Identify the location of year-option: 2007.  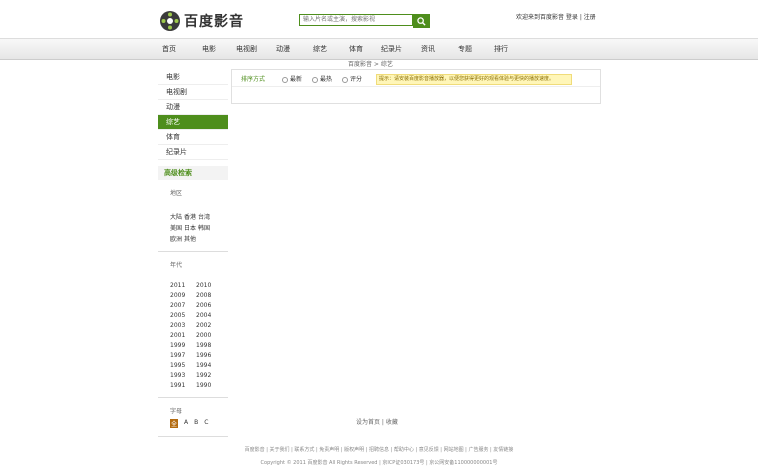
(183, 305).